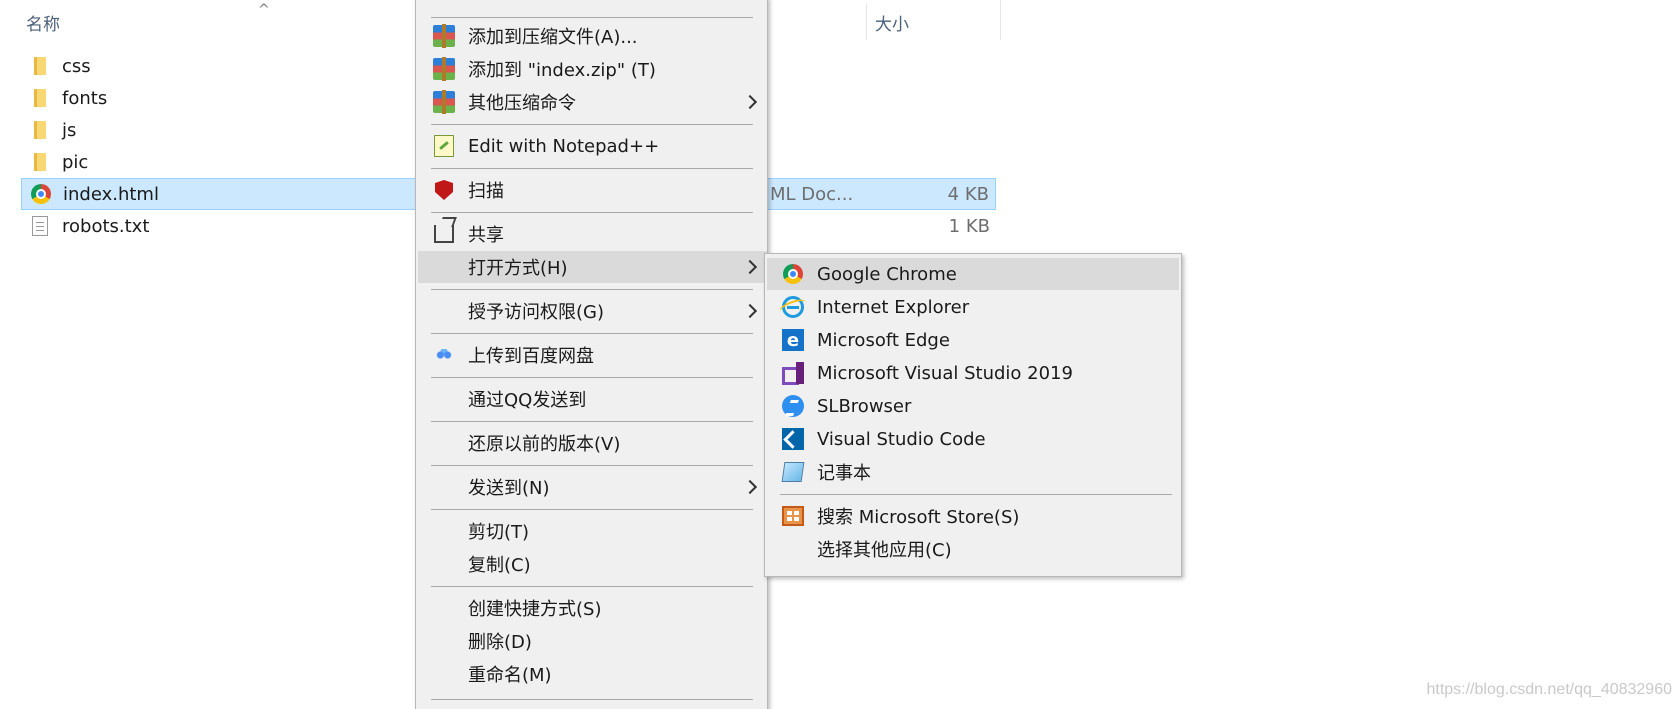 This screenshot has width=1680, height=709. Describe the element at coordinates (793, 307) in the screenshot. I see `internet-explorer-icon` at that location.